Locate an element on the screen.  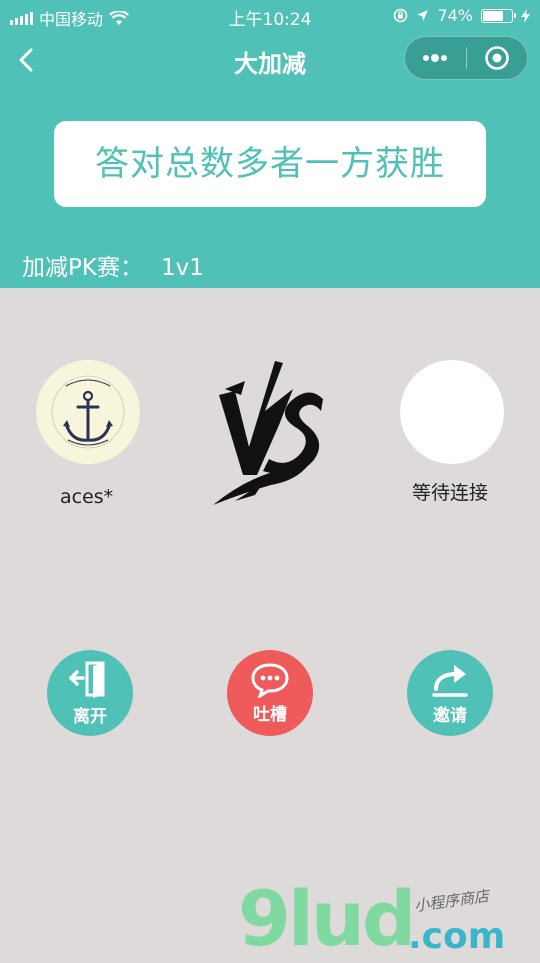
location-arrow-icon is located at coordinates (423, 15).